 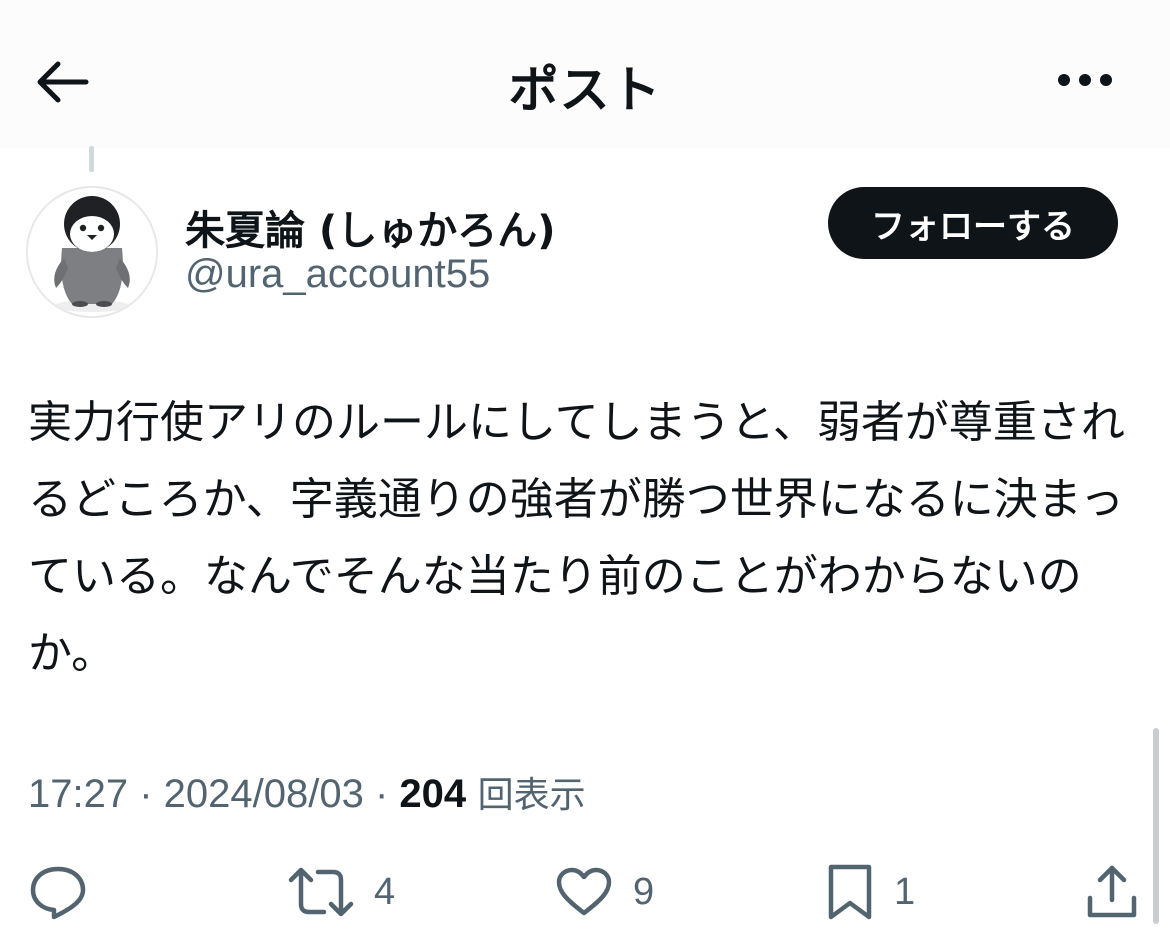 I want to click on view-count: 204, so click(x=432, y=794).